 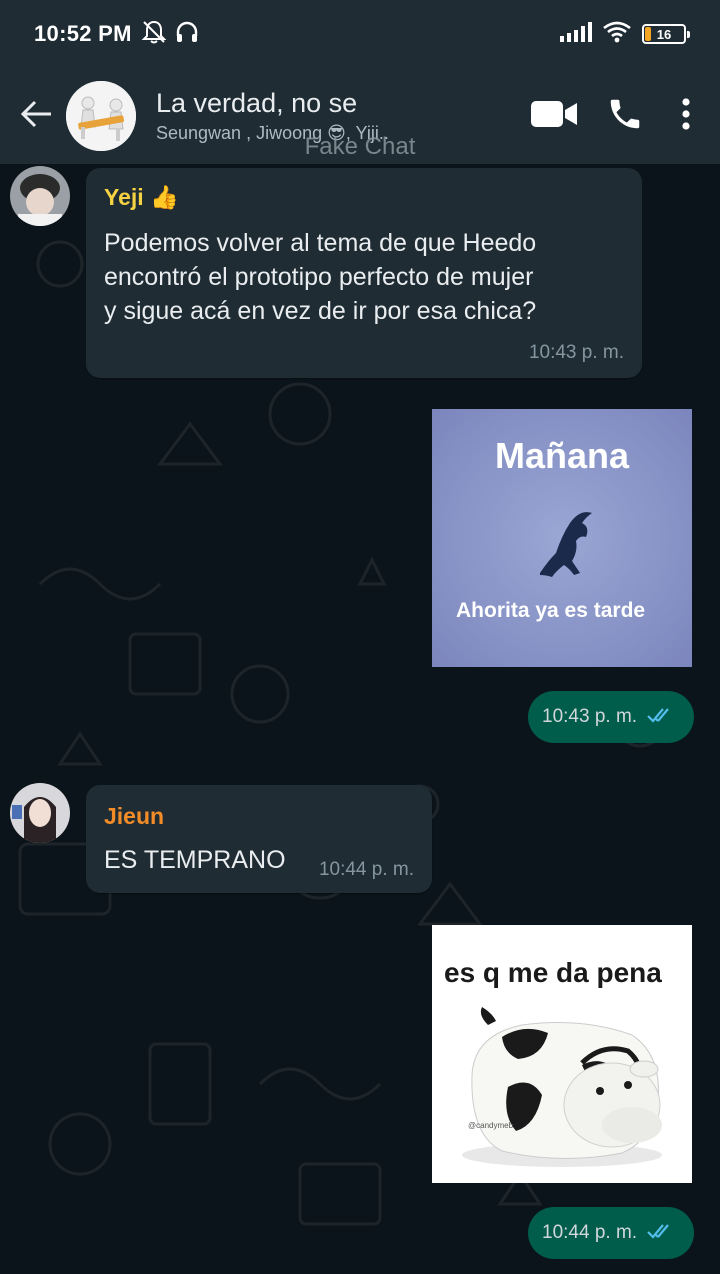 I want to click on message-text: ES TEMPRANO, so click(x=195, y=860).